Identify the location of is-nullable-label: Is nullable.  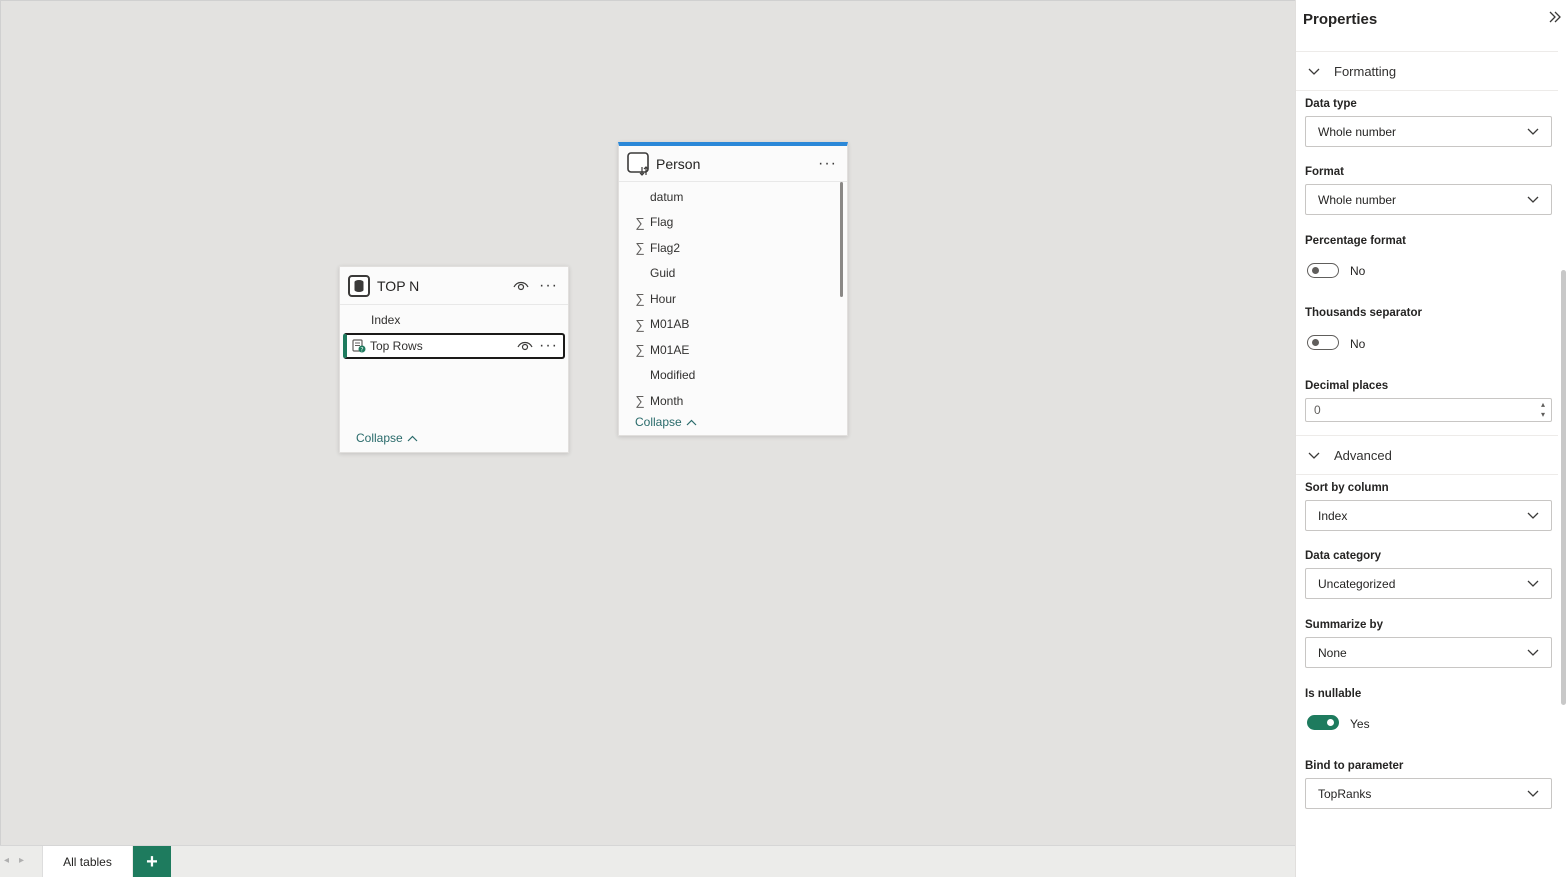
(1333, 694).